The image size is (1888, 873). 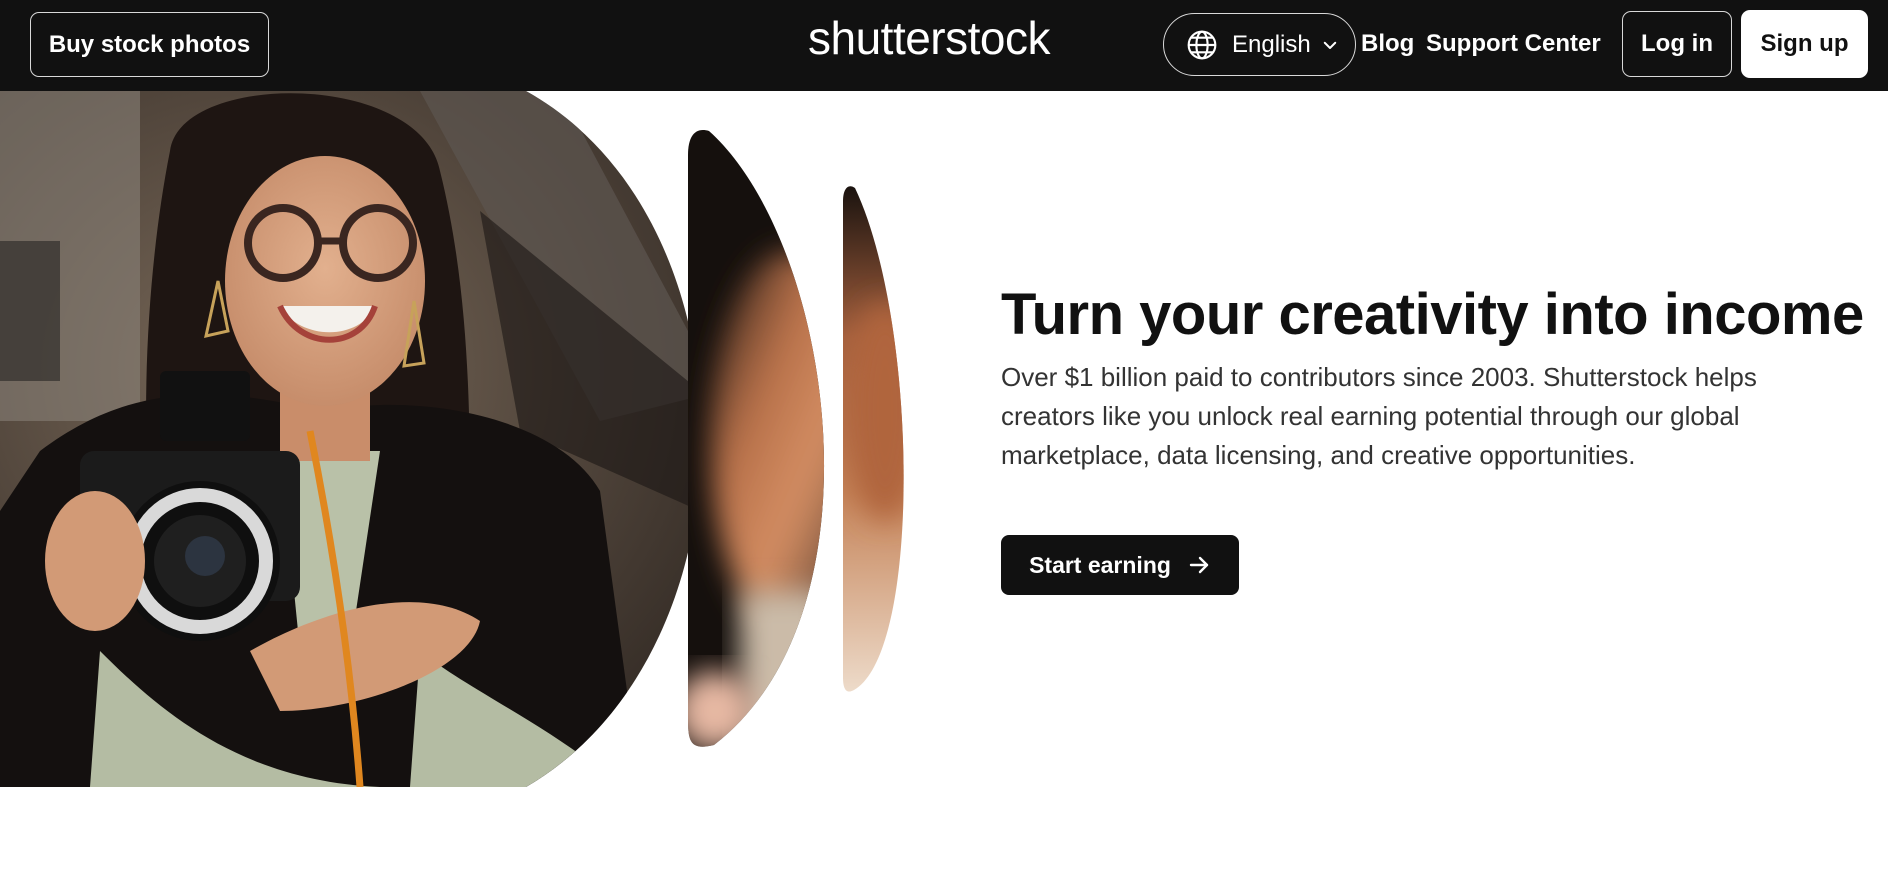 I want to click on buy-stock-photos-button: Buy stock photos, so click(x=149, y=44).